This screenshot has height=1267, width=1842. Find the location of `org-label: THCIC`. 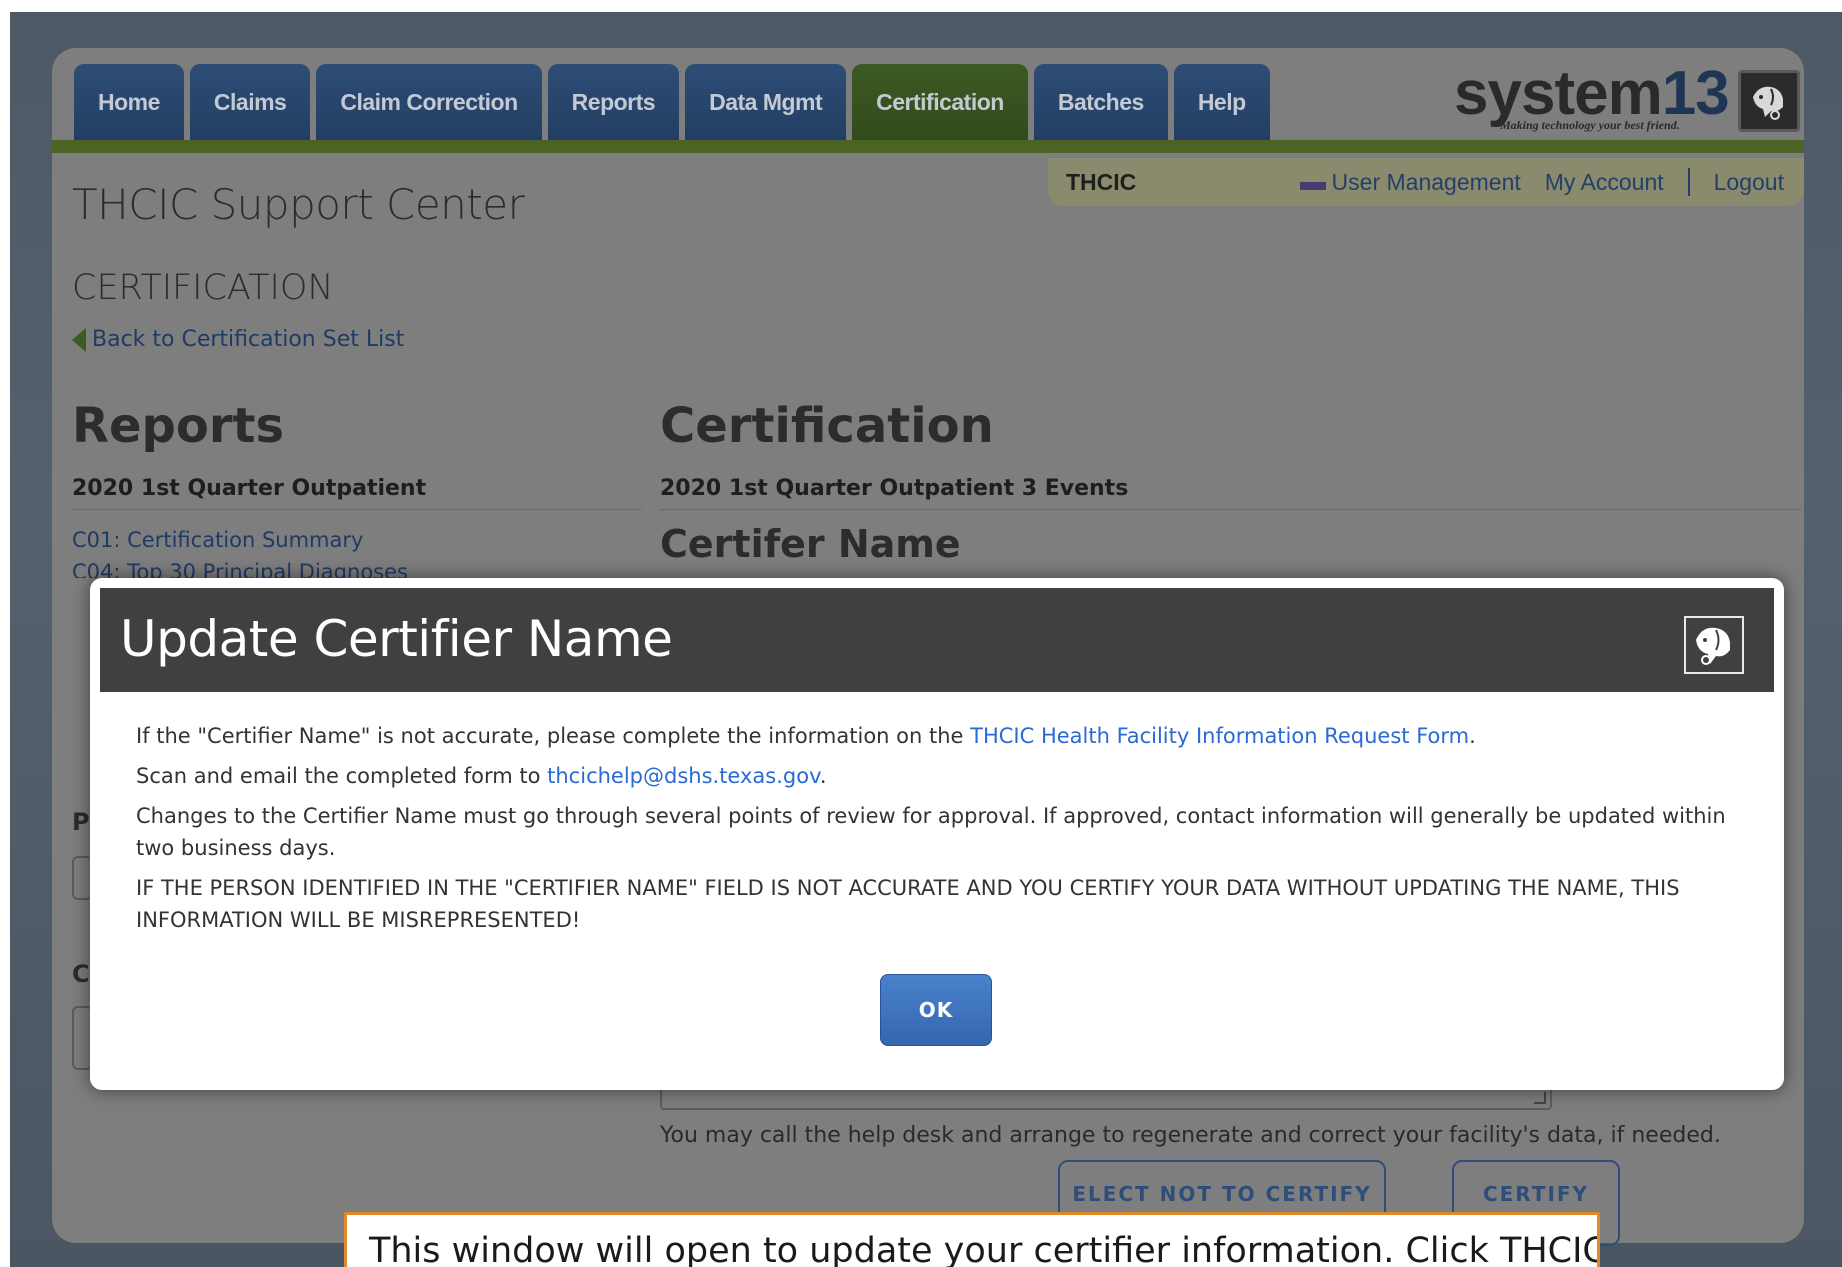

org-label: THCIC is located at coordinates (1101, 181).